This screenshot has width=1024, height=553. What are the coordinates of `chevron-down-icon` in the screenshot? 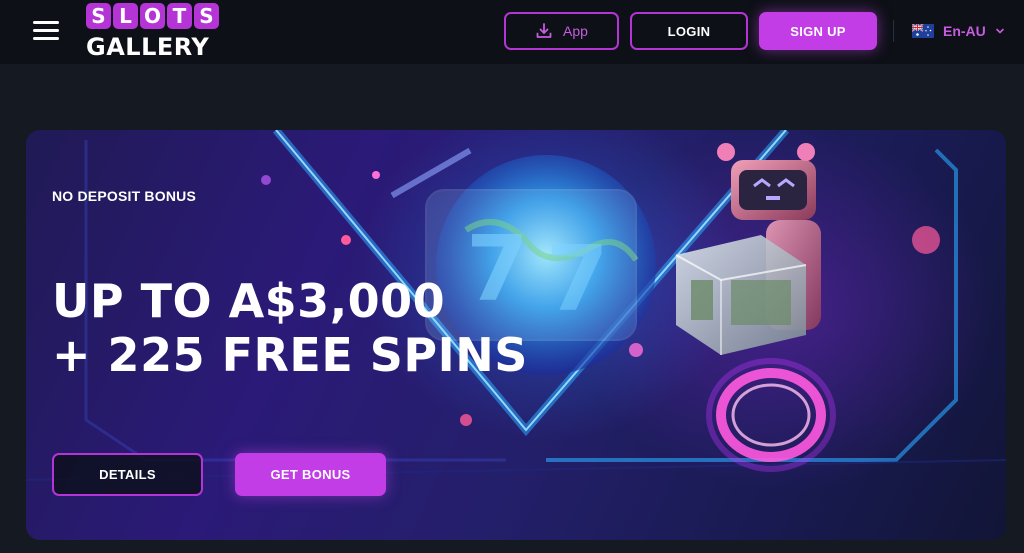 It's located at (999, 31).